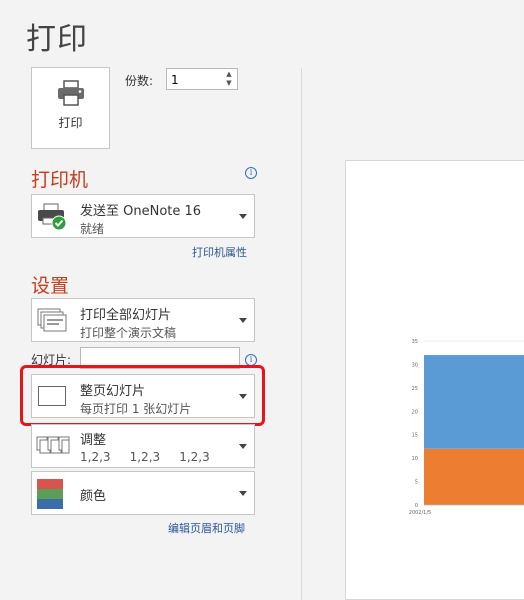 The image size is (524, 600). What do you see at coordinates (52, 320) in the screenshot?
I see `slides-stack-icon` at bounding box center [52, 320].